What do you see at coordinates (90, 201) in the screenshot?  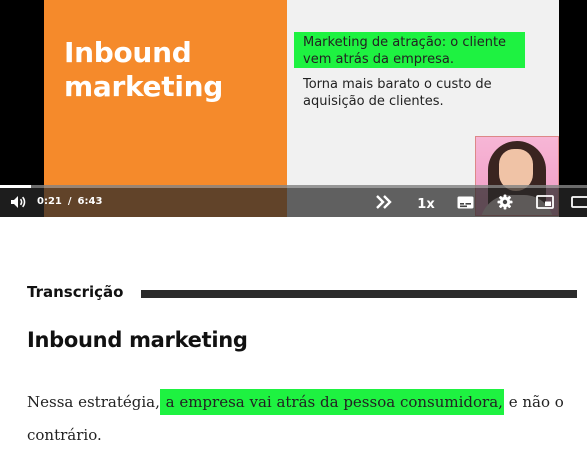 I see `duration: 6:43` at bounding box center [90, 201].